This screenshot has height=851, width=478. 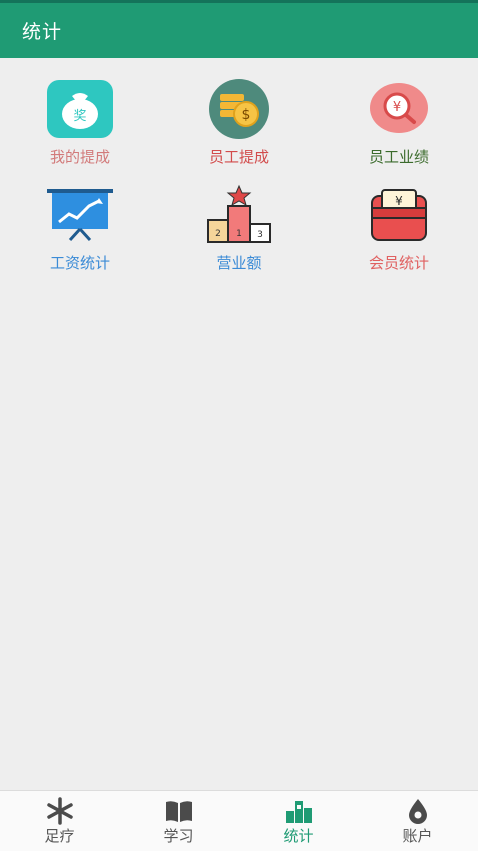 What do you see at coordinates (418, 811) in the screenshot?
I see `drop-icon` at bounding box center [418, 811].